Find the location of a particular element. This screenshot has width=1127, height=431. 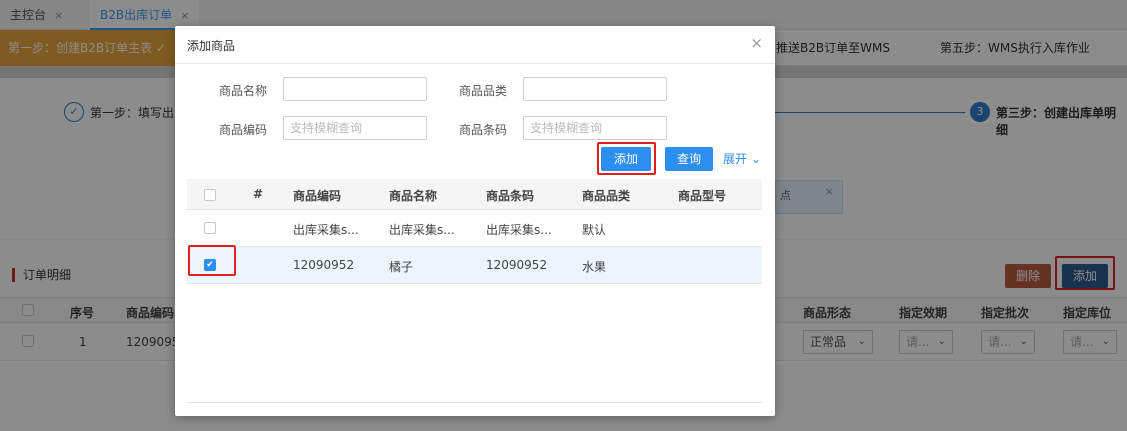

cell-barcode: 12090952 is located at coordinates (517, 265).